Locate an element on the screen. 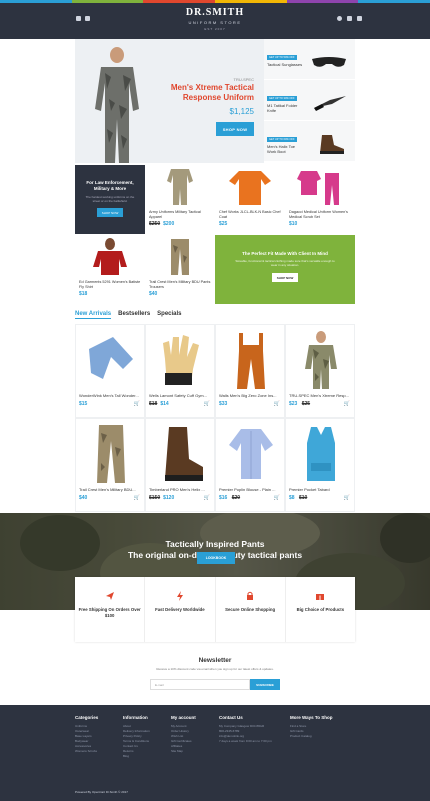  footer-column-title: Contact Us is located at coordinates (231, 717).